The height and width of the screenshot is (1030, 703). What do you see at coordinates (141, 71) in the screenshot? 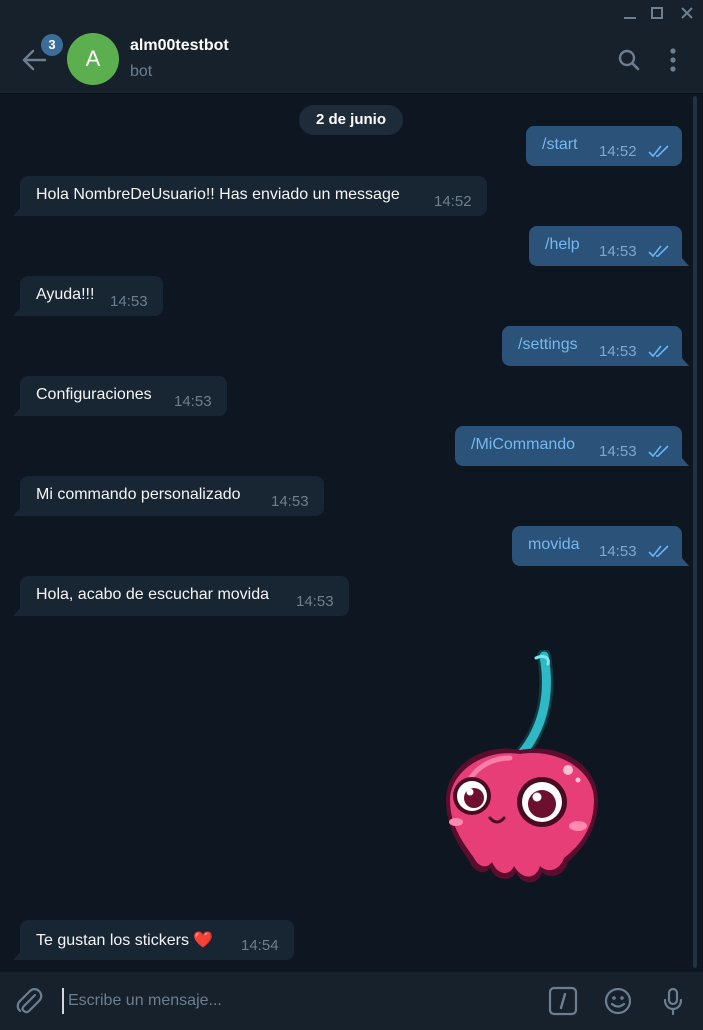
I see `chat-status: bot` at bounding box center [141, 71].